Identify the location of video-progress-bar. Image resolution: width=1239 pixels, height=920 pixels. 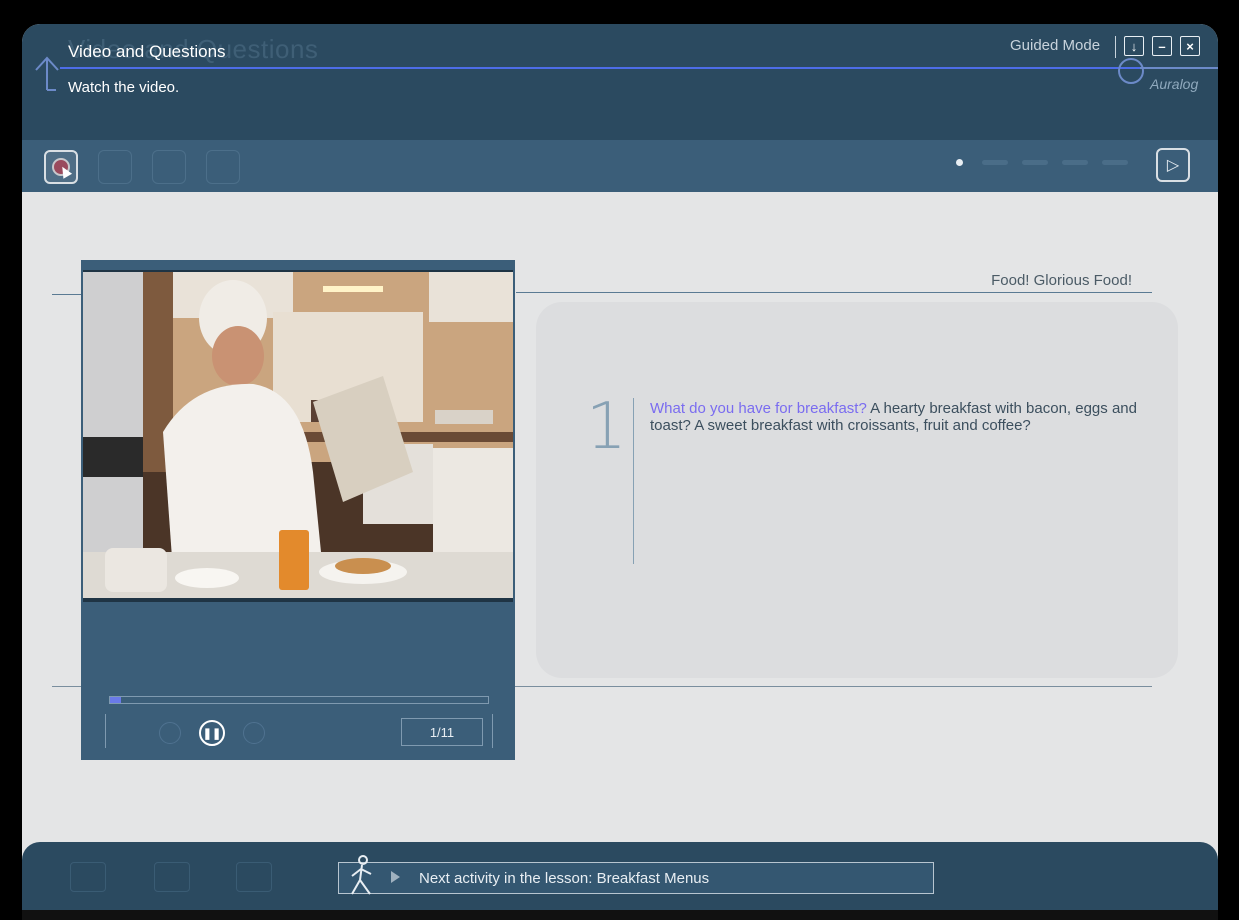
(299, 700).